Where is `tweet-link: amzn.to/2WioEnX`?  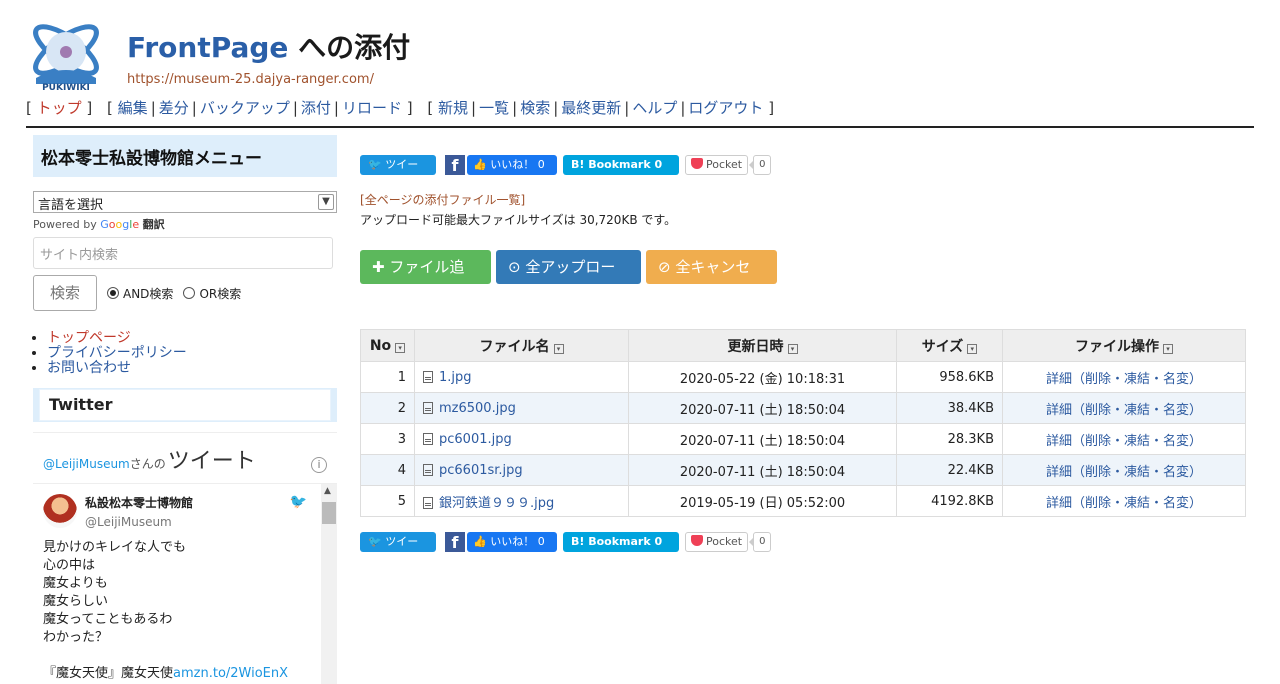 tweet-link: amzn.to/2WioEnX is located at coordinates (230, 673).